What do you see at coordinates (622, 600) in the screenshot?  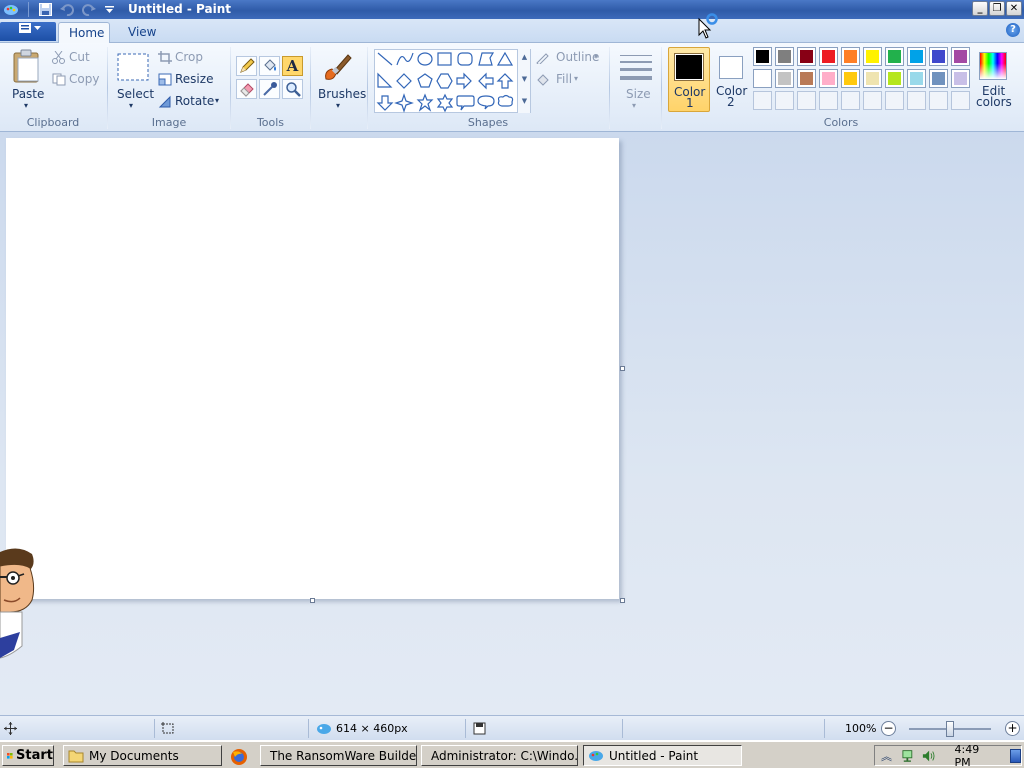 I see `canvas-resize-handle-corner` at bounding box center [622, 600].